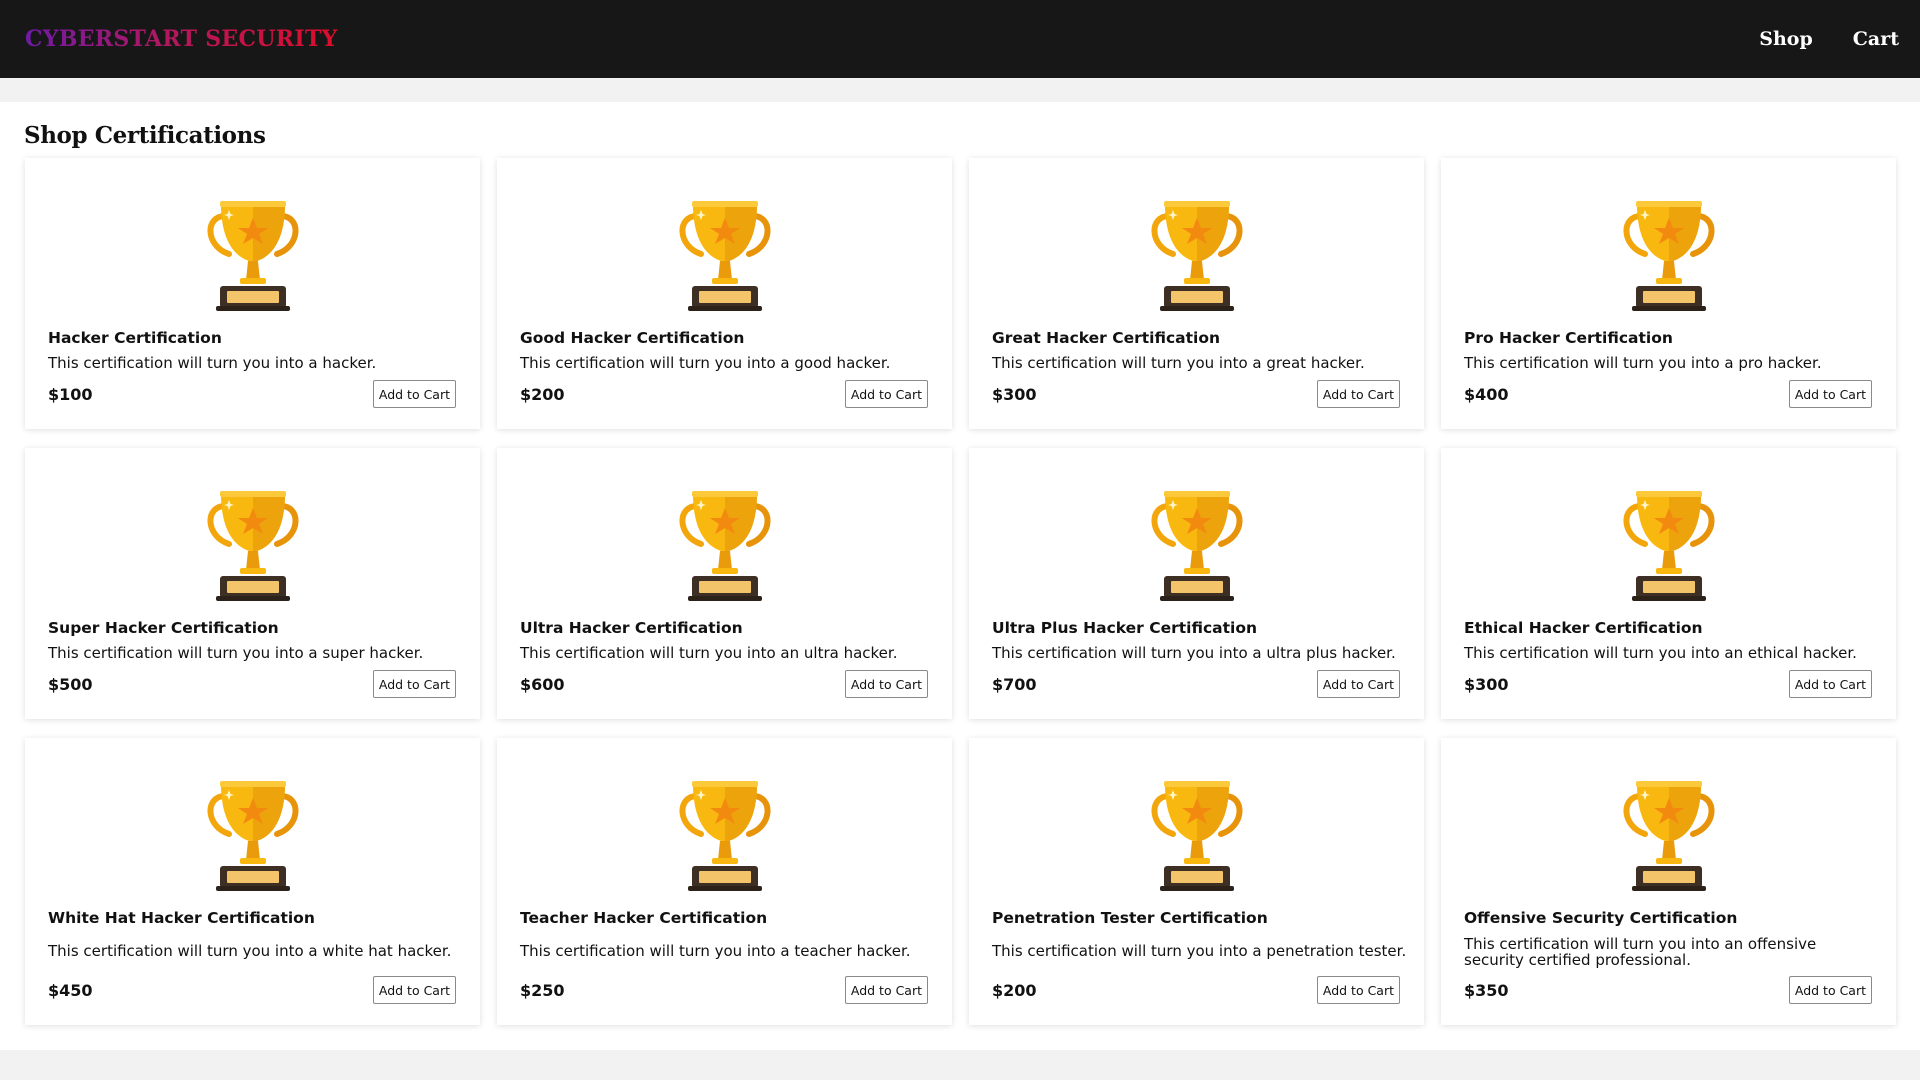 The image size is (1920, 1080). Describe the element at coordinates (252, 684) in the screenshot. I see `product-footer: $500 Add to Cart` at that location.